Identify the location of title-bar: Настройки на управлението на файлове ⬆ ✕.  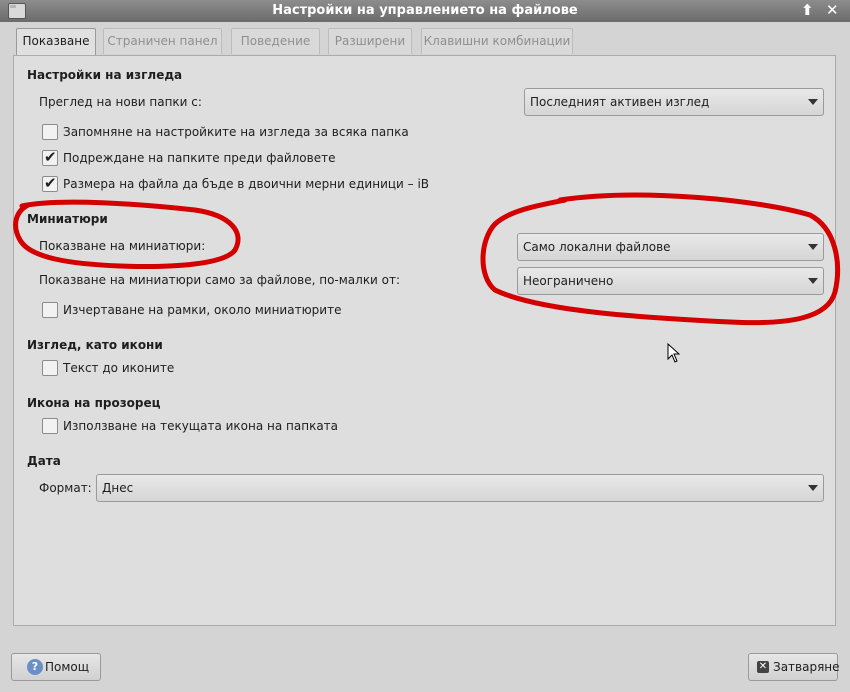
(425, 11).